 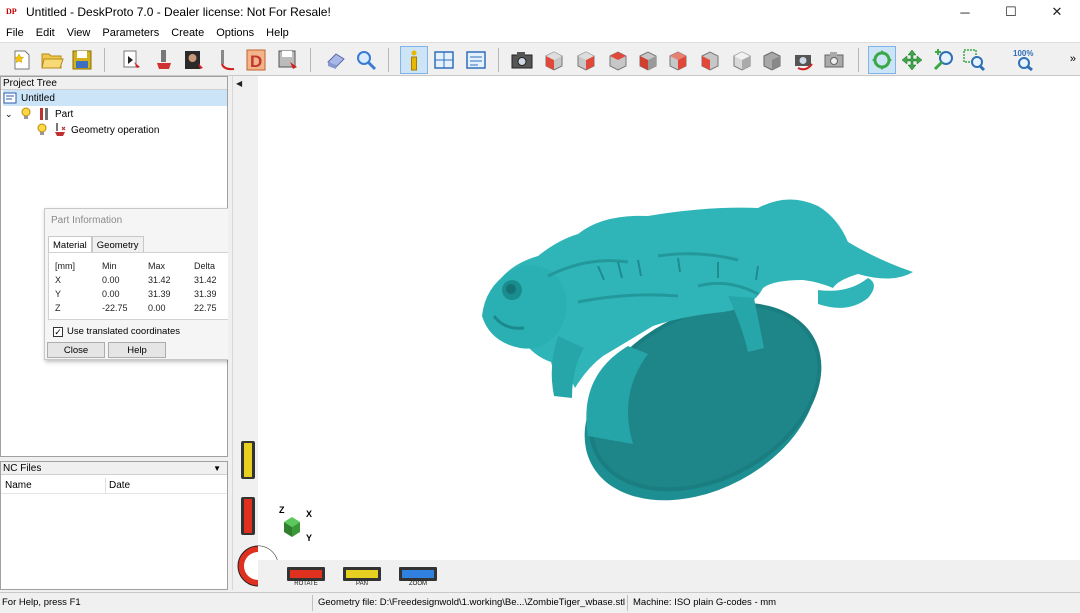 I want to click on view-perspective-button, so click(x=772, y=60).